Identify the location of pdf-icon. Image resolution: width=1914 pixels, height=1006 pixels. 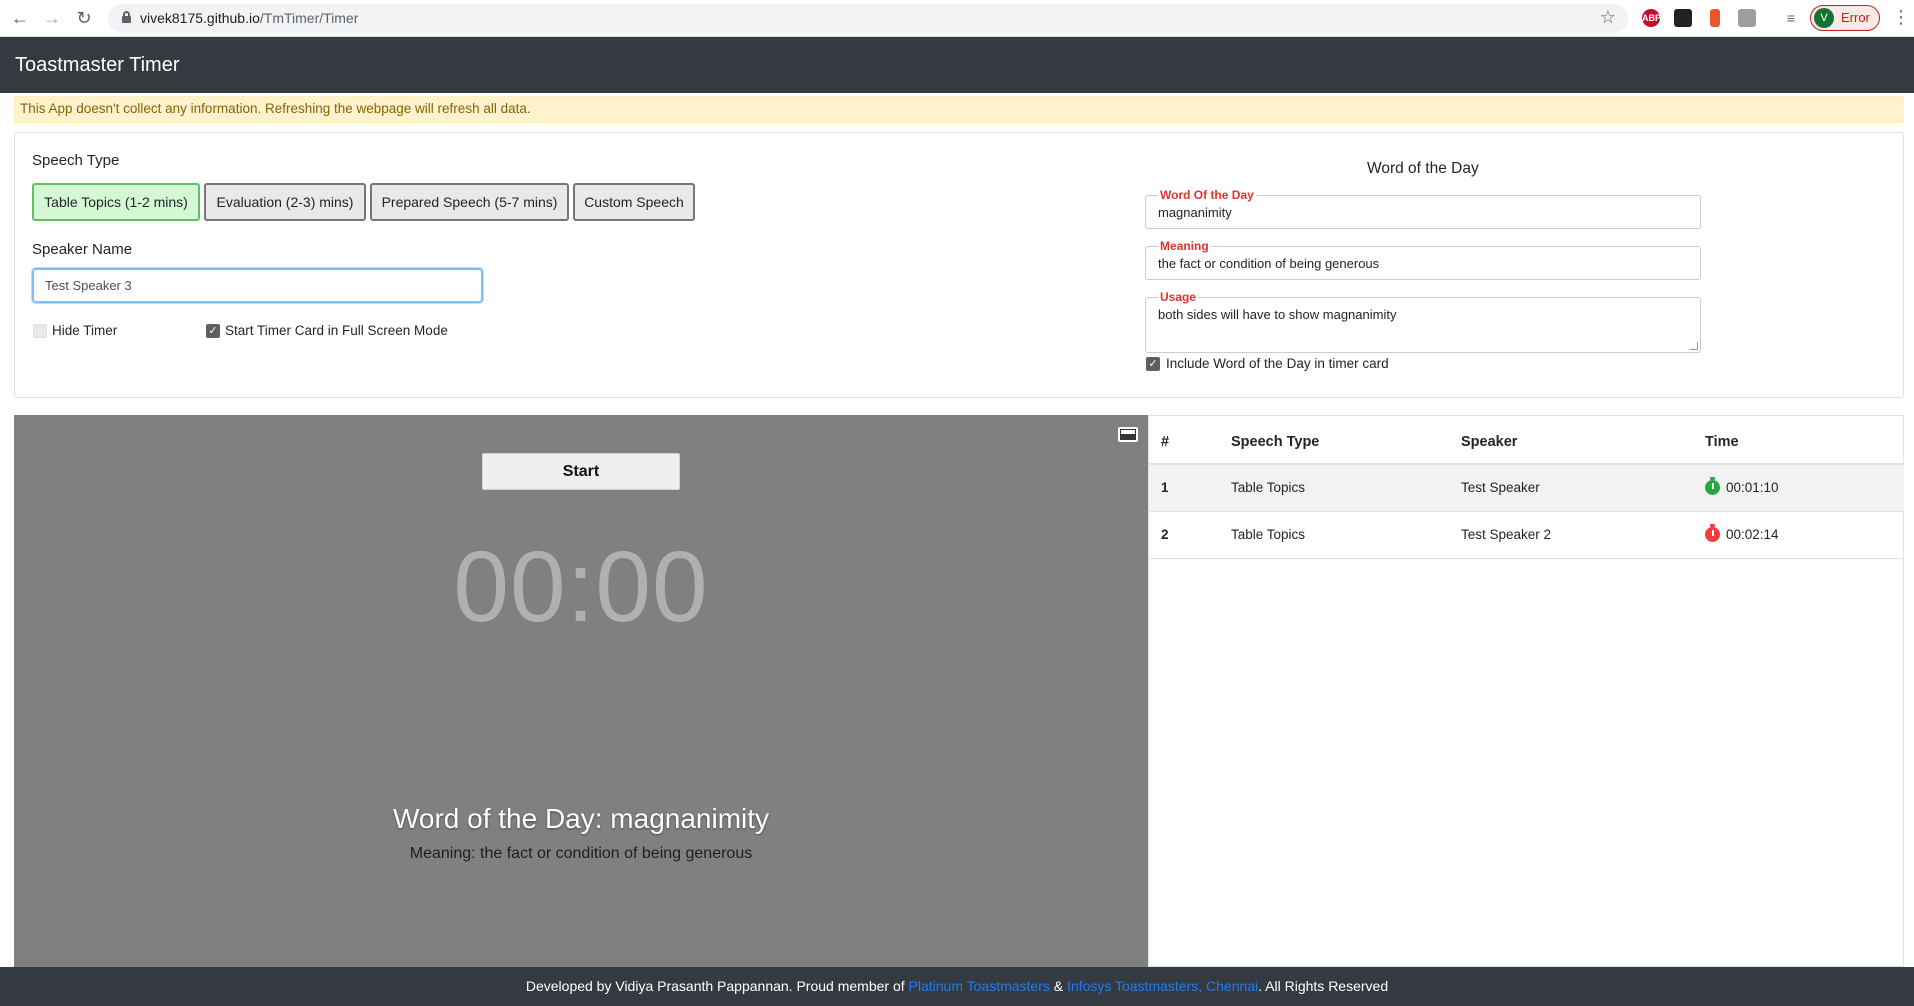
(1747, 18).